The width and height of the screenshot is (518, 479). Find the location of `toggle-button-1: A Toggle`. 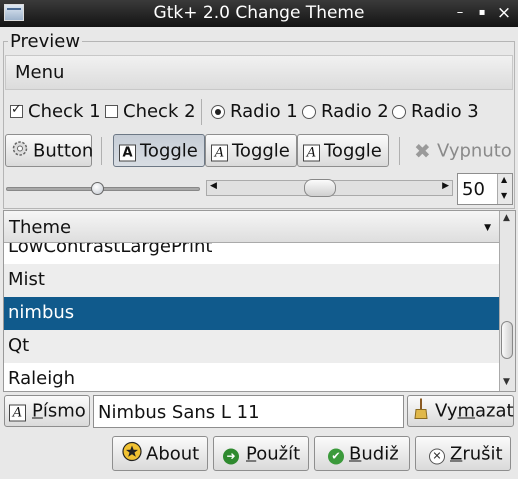

toggle-button-1: A Toggle is located at coordinates (159, 150).